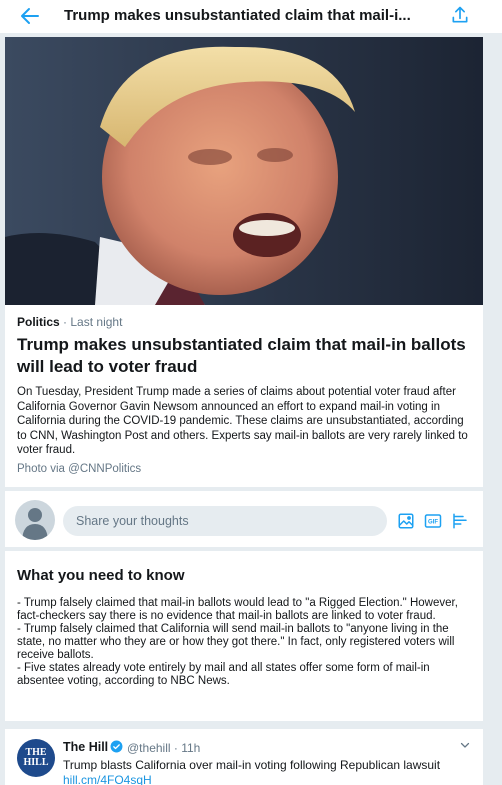 This screenshot has height=785, width=502. I want to click on article-meta: Politics · Last night, so click(69, 322).